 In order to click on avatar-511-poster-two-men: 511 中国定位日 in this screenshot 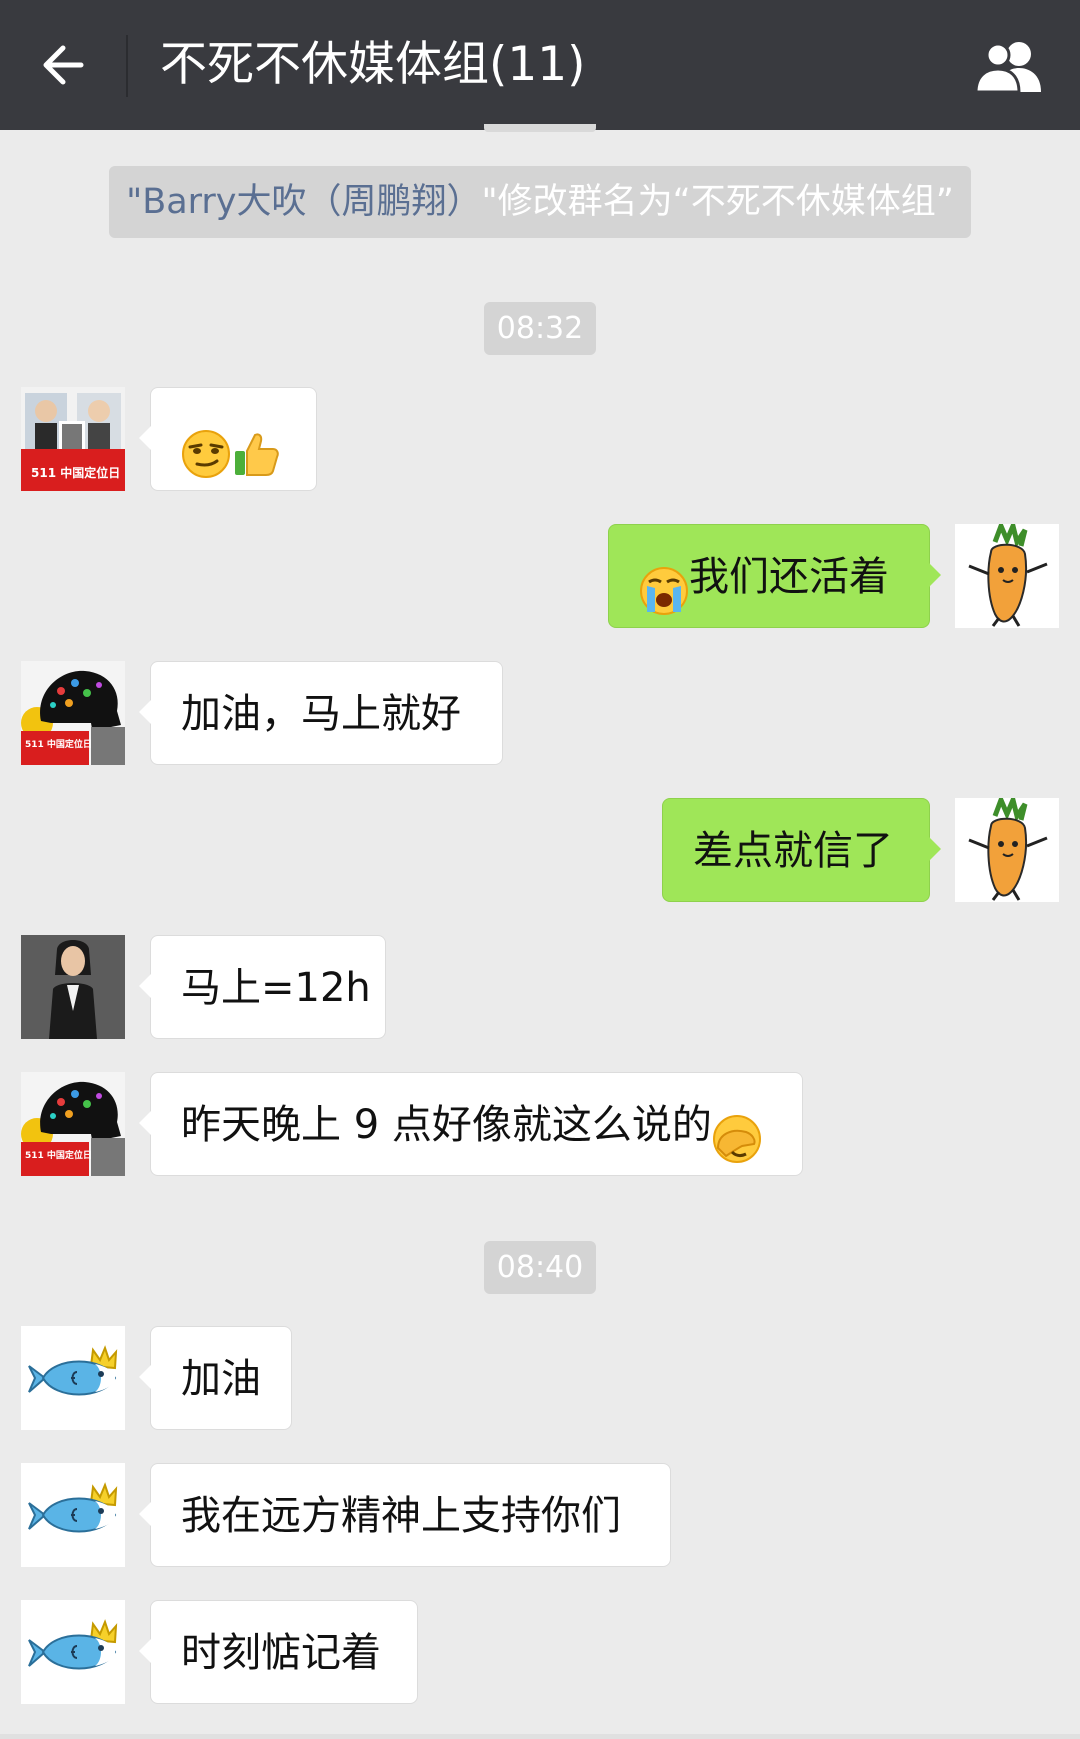, I will do `click(73, 439)`.